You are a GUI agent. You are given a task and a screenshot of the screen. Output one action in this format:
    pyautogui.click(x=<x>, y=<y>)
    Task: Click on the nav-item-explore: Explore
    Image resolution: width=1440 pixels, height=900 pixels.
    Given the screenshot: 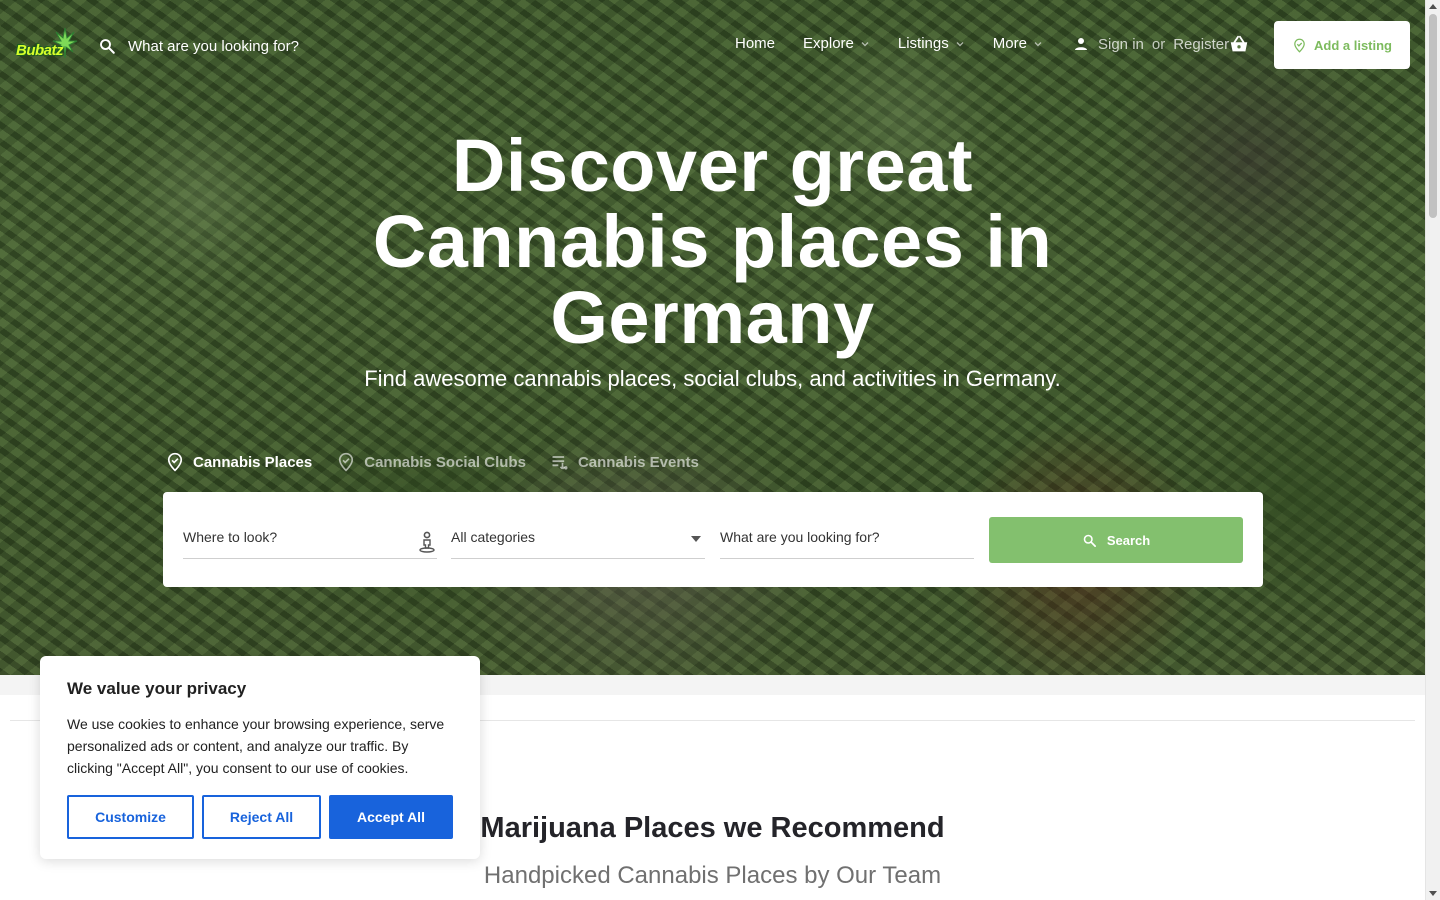 What is the action you would take?
    pyautogui.click(x=836, y=43)
    